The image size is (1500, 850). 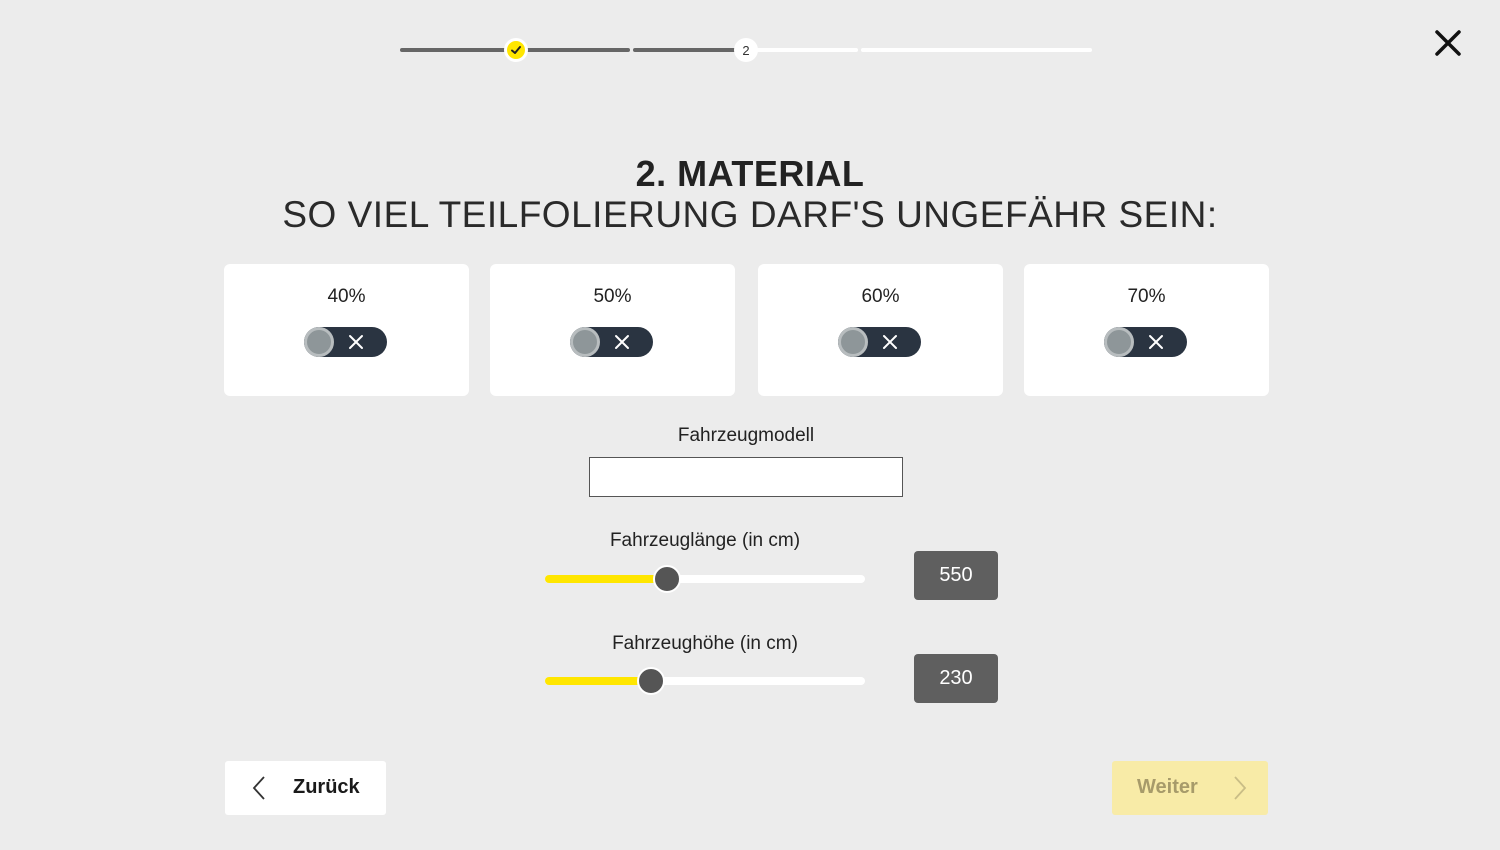 I want to click on progress-stepper: 2, so click(x=746, y=50).